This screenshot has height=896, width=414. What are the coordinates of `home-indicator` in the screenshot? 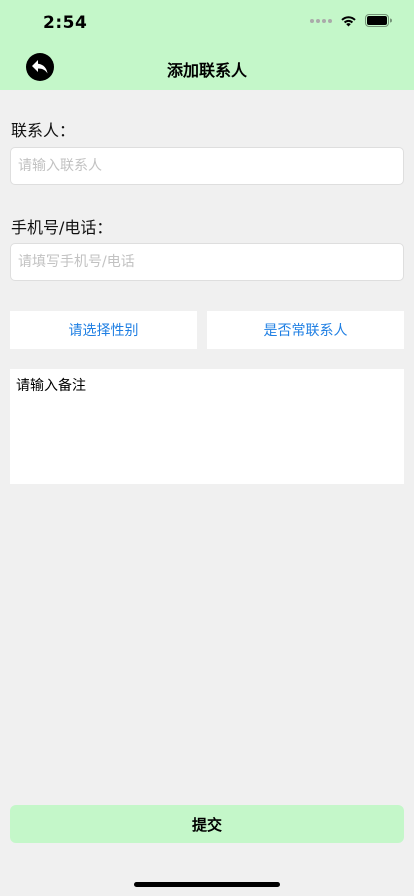 It's located at (207, 884).